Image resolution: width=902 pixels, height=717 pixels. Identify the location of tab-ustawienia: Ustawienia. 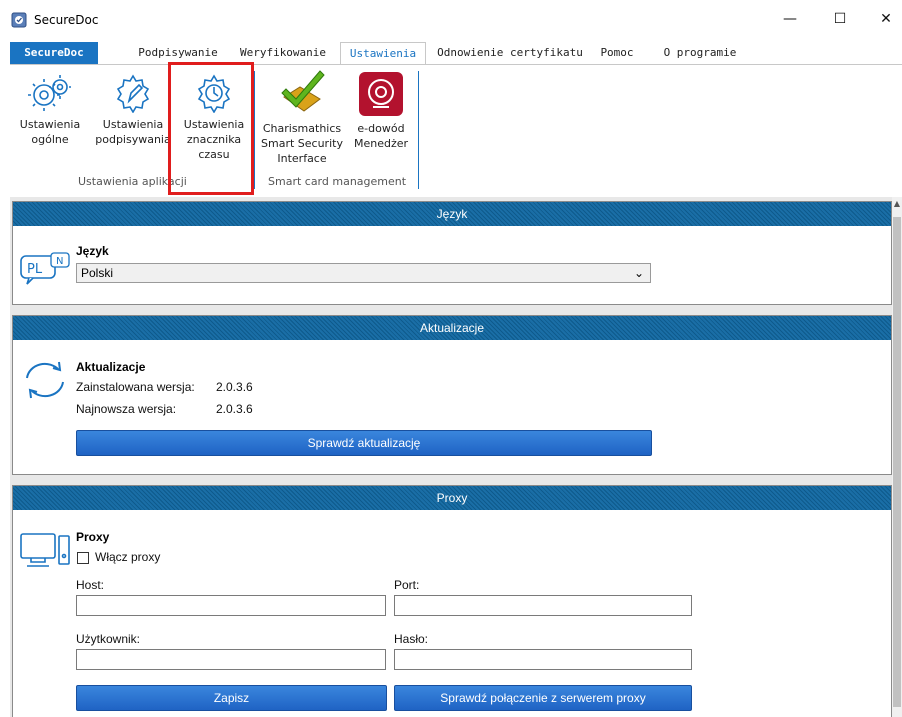
(383, 54).